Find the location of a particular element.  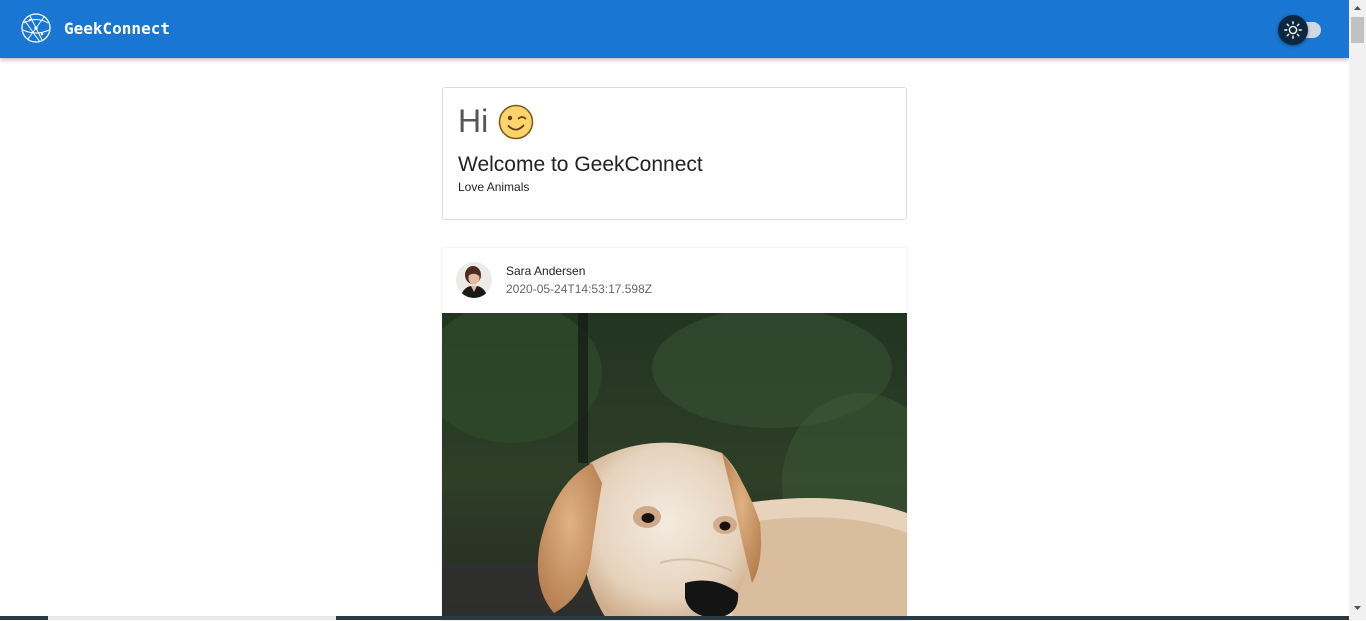

winking-face-icon is located at coordinates (516, 122).